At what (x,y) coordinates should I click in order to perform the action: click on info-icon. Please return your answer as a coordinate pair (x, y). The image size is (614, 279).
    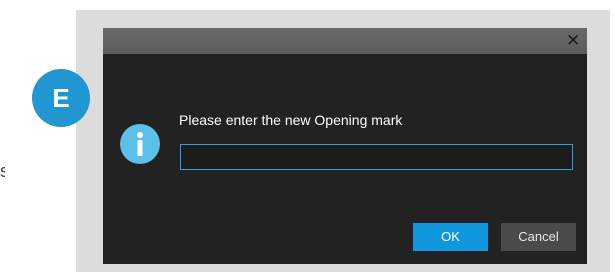
    Looking at the image, I should click on (140, 144).